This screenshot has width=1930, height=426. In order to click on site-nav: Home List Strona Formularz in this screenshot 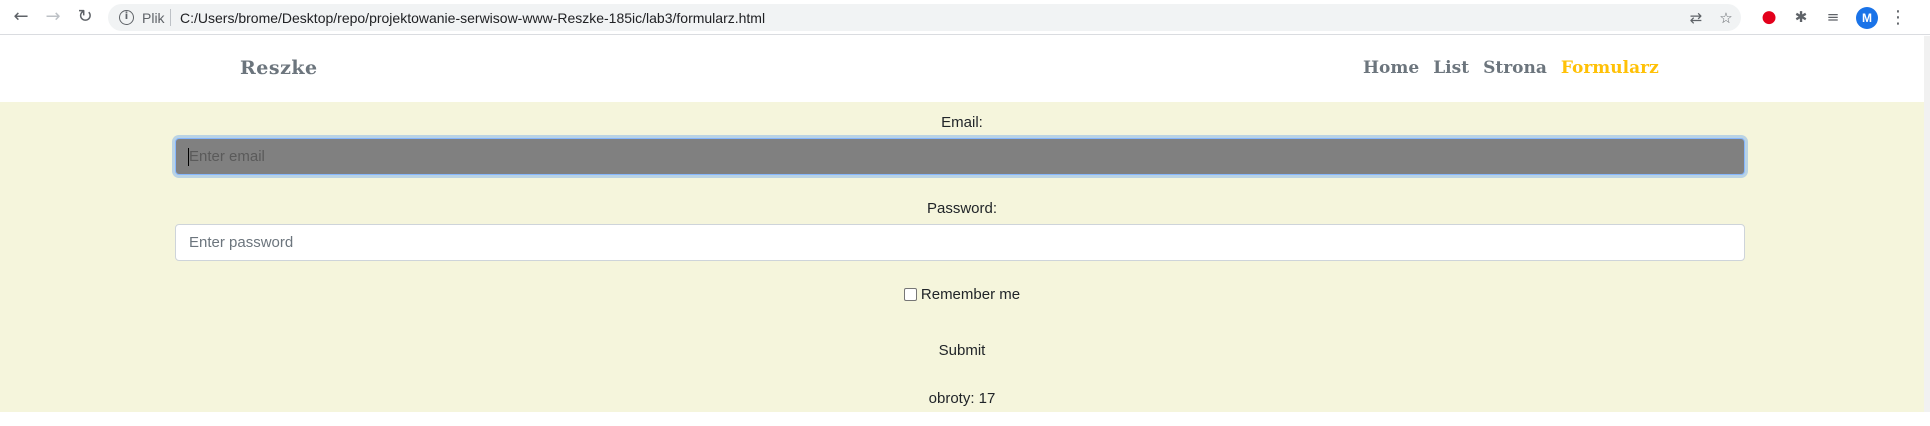, I will do `click(1511, 68)`.